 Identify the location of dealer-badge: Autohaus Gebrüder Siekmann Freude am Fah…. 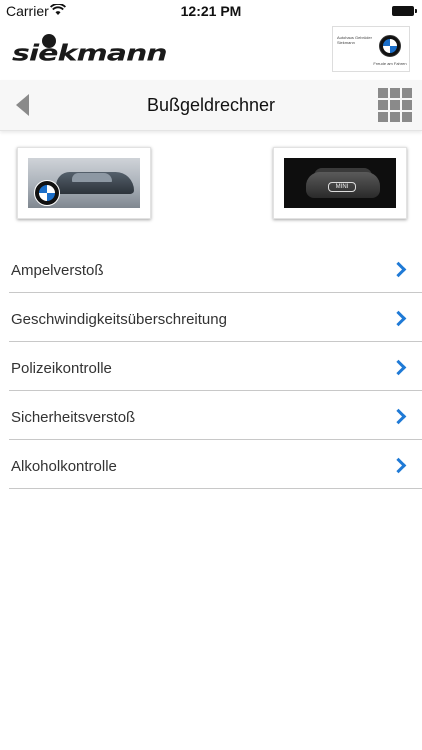
(371, 49).